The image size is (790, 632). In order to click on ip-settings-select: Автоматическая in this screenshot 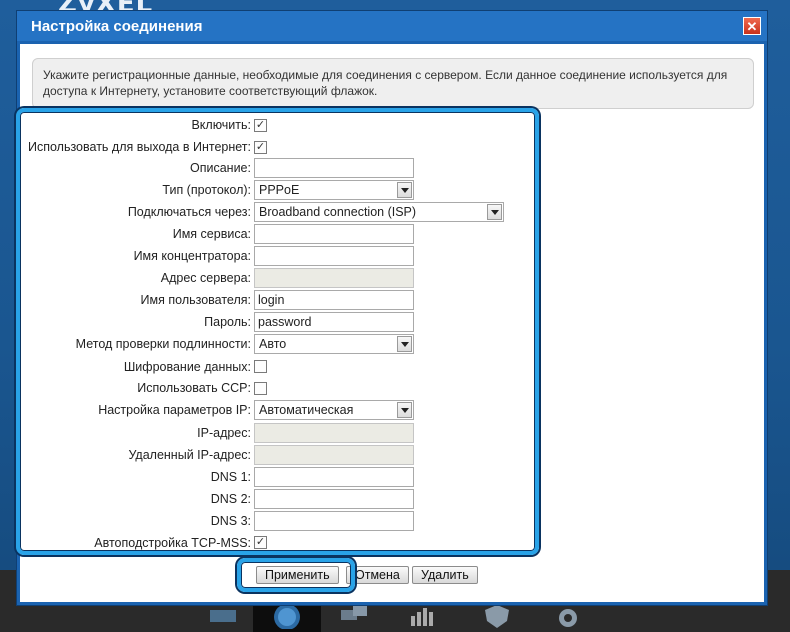, I will do `click(334, 410)`.